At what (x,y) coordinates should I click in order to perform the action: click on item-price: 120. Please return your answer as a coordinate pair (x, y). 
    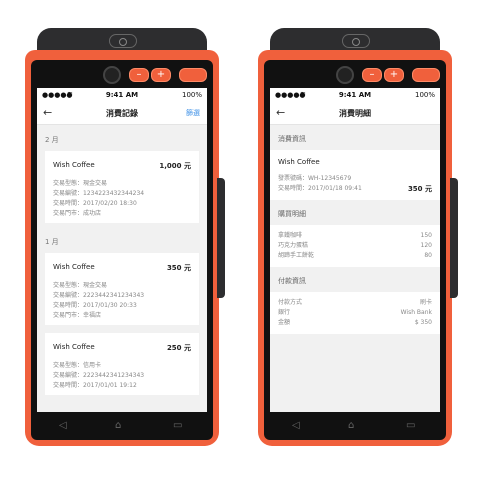
    Looking at the image, I should click on (426, 245).